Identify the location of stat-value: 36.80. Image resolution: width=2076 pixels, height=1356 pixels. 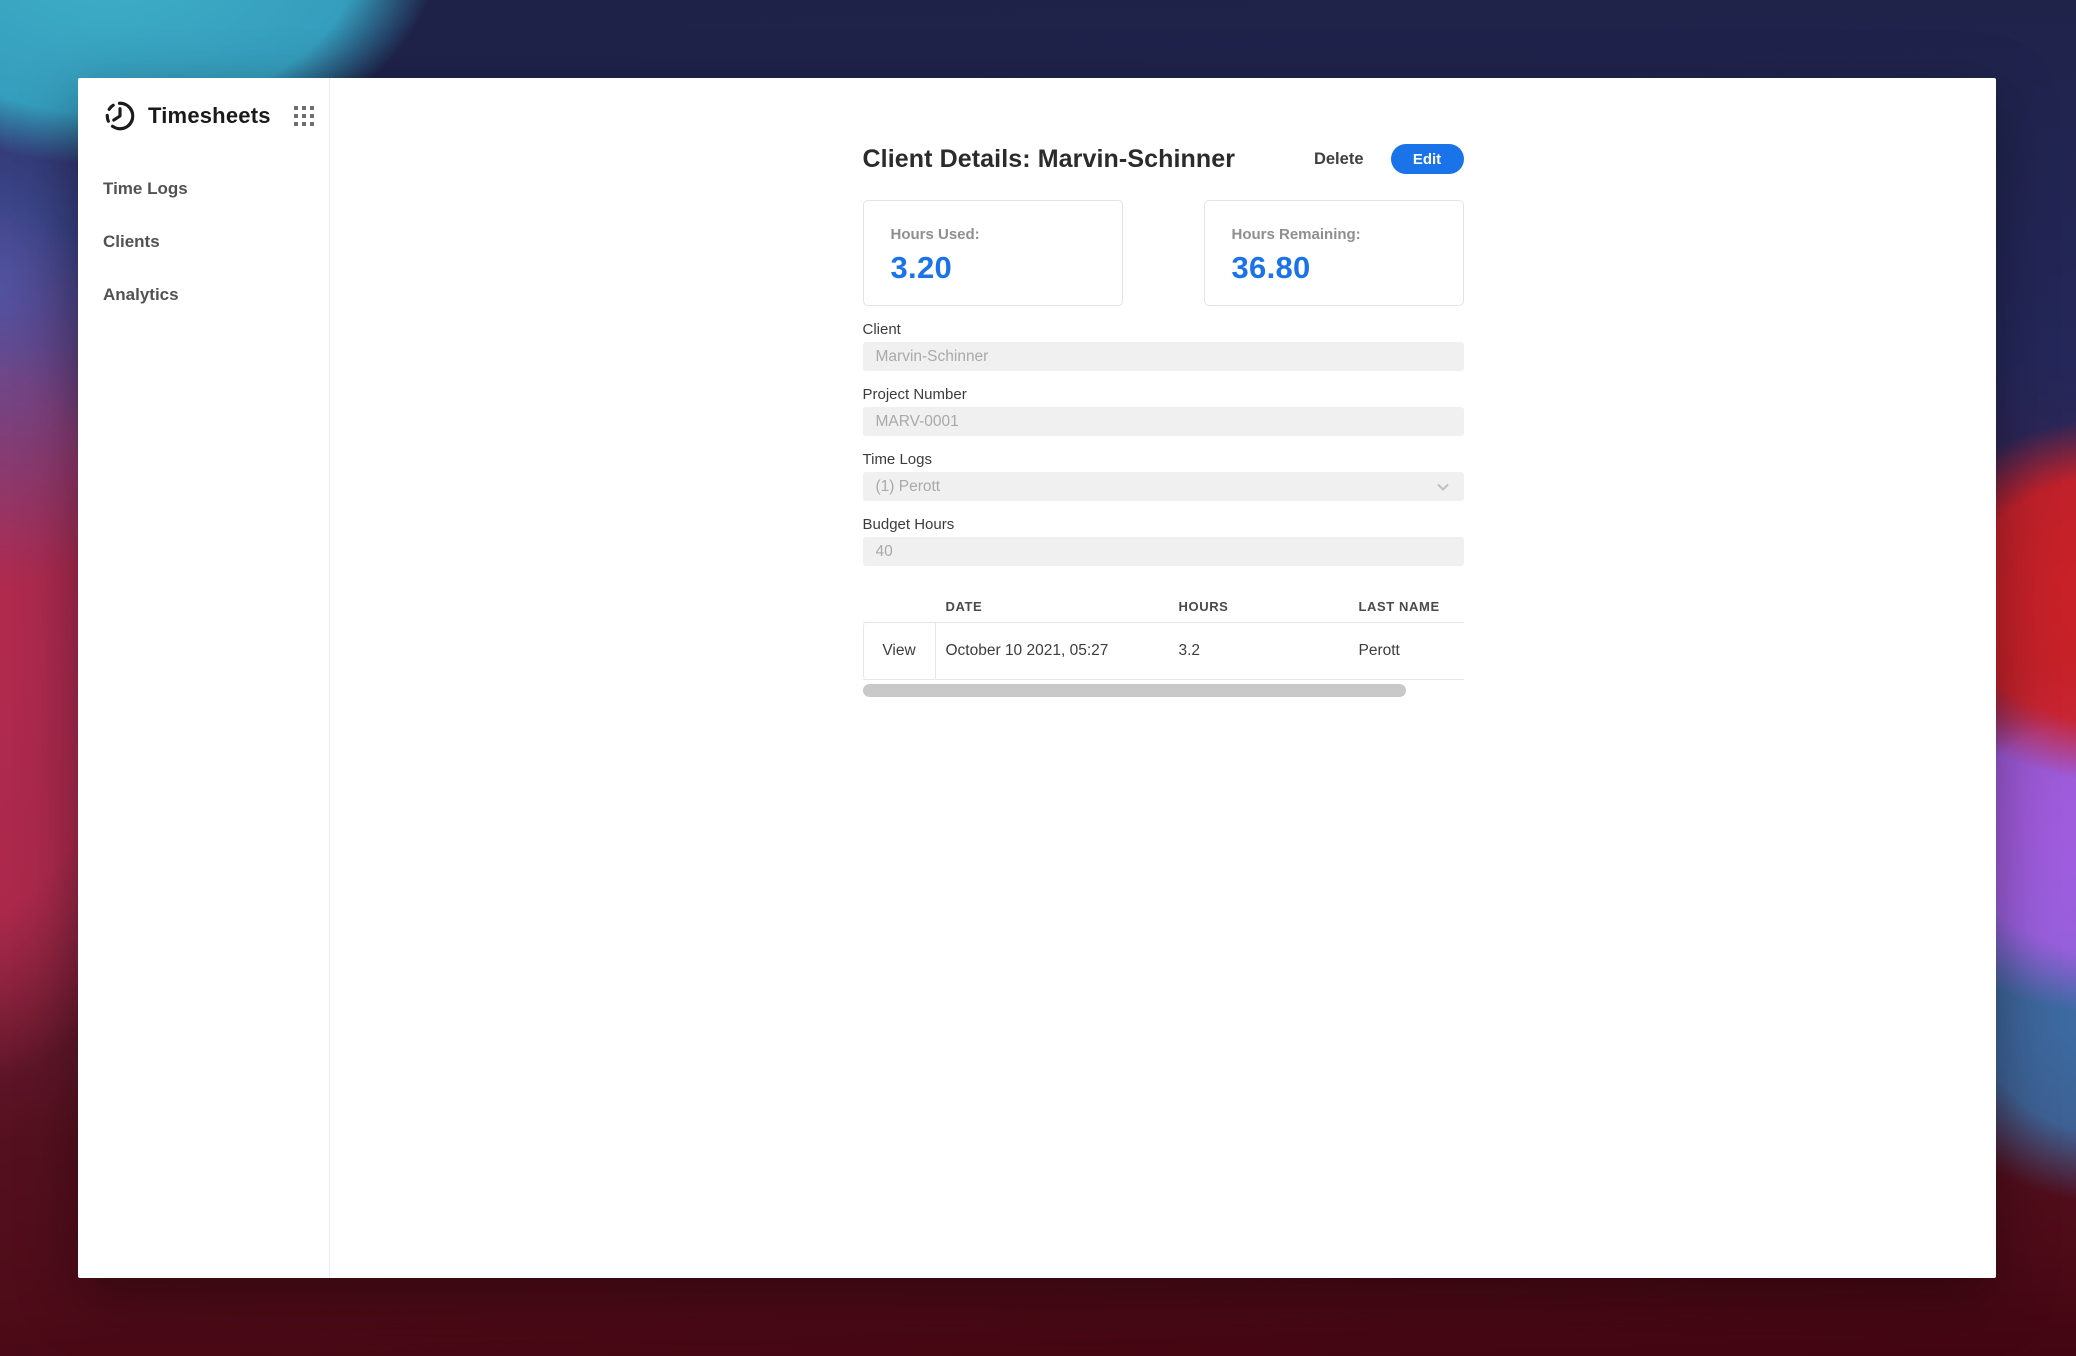
(1271, 267).